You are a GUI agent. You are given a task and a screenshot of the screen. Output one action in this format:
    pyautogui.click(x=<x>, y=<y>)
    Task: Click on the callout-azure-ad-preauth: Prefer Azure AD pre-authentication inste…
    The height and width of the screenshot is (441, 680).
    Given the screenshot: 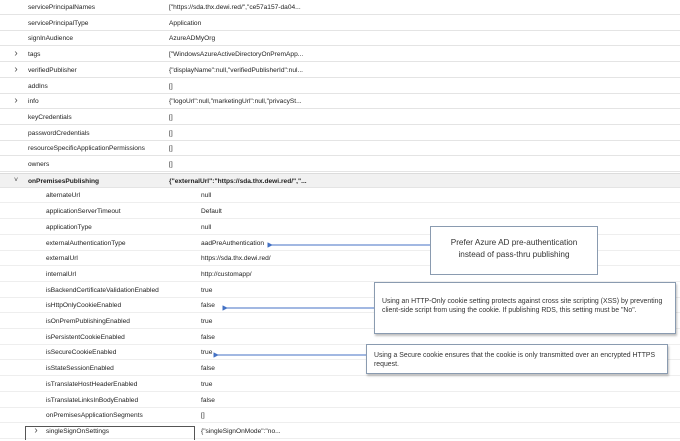 What is the action you would take?
    pyautogui.click(x=514, y=250)
    